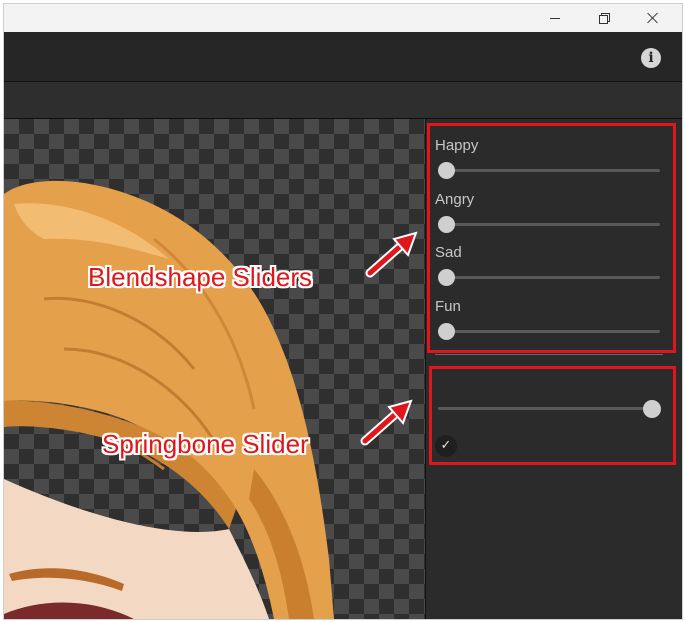 The image size is (685, 622). I want to click on slider-track-sad, so click(549, 277).